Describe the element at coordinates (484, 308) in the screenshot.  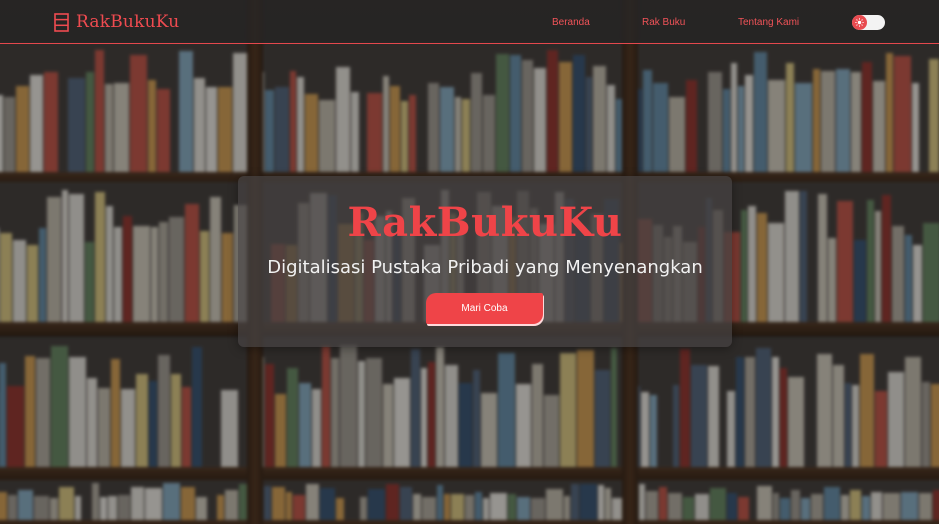
I see `mari-coba-button: Mari Coba` at that location.